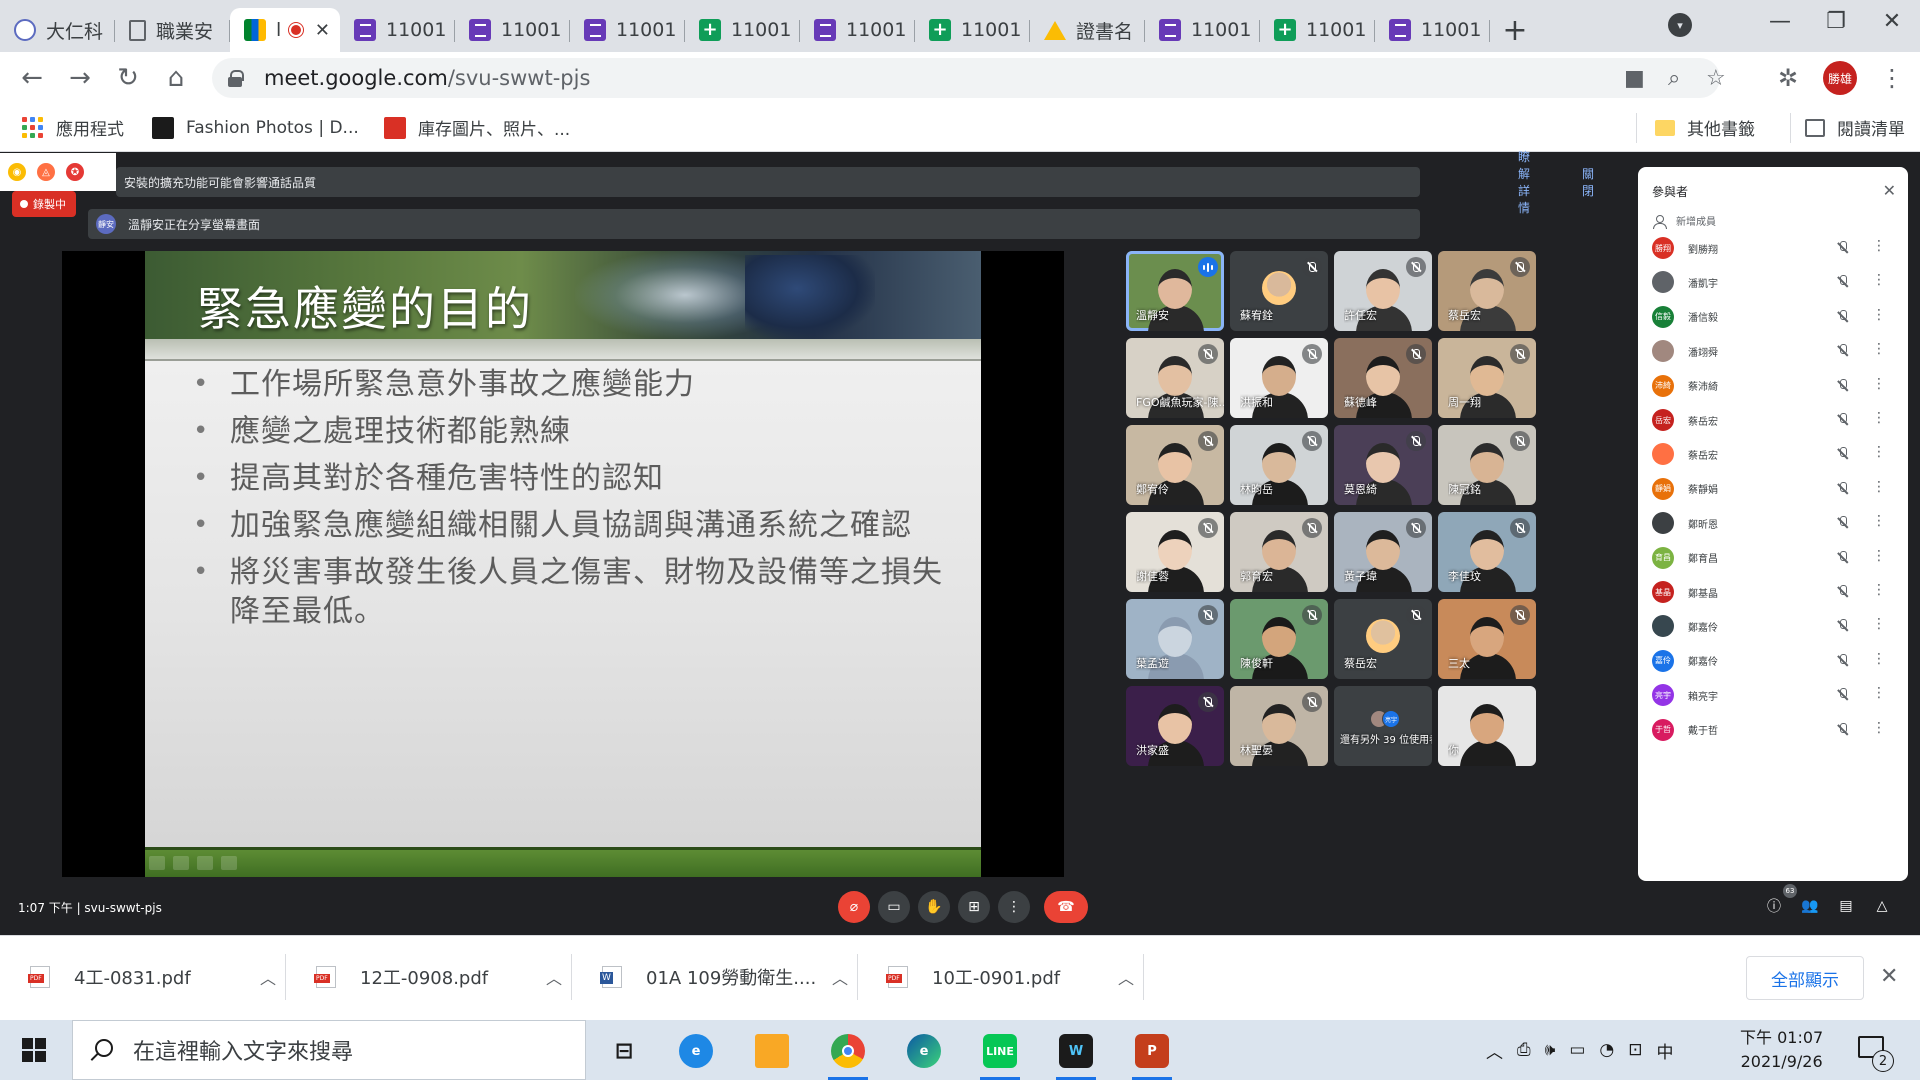  Describe the element at coordinates (1076, 1054) in the screenshot. I see `taskbar-webex: W` at that location.